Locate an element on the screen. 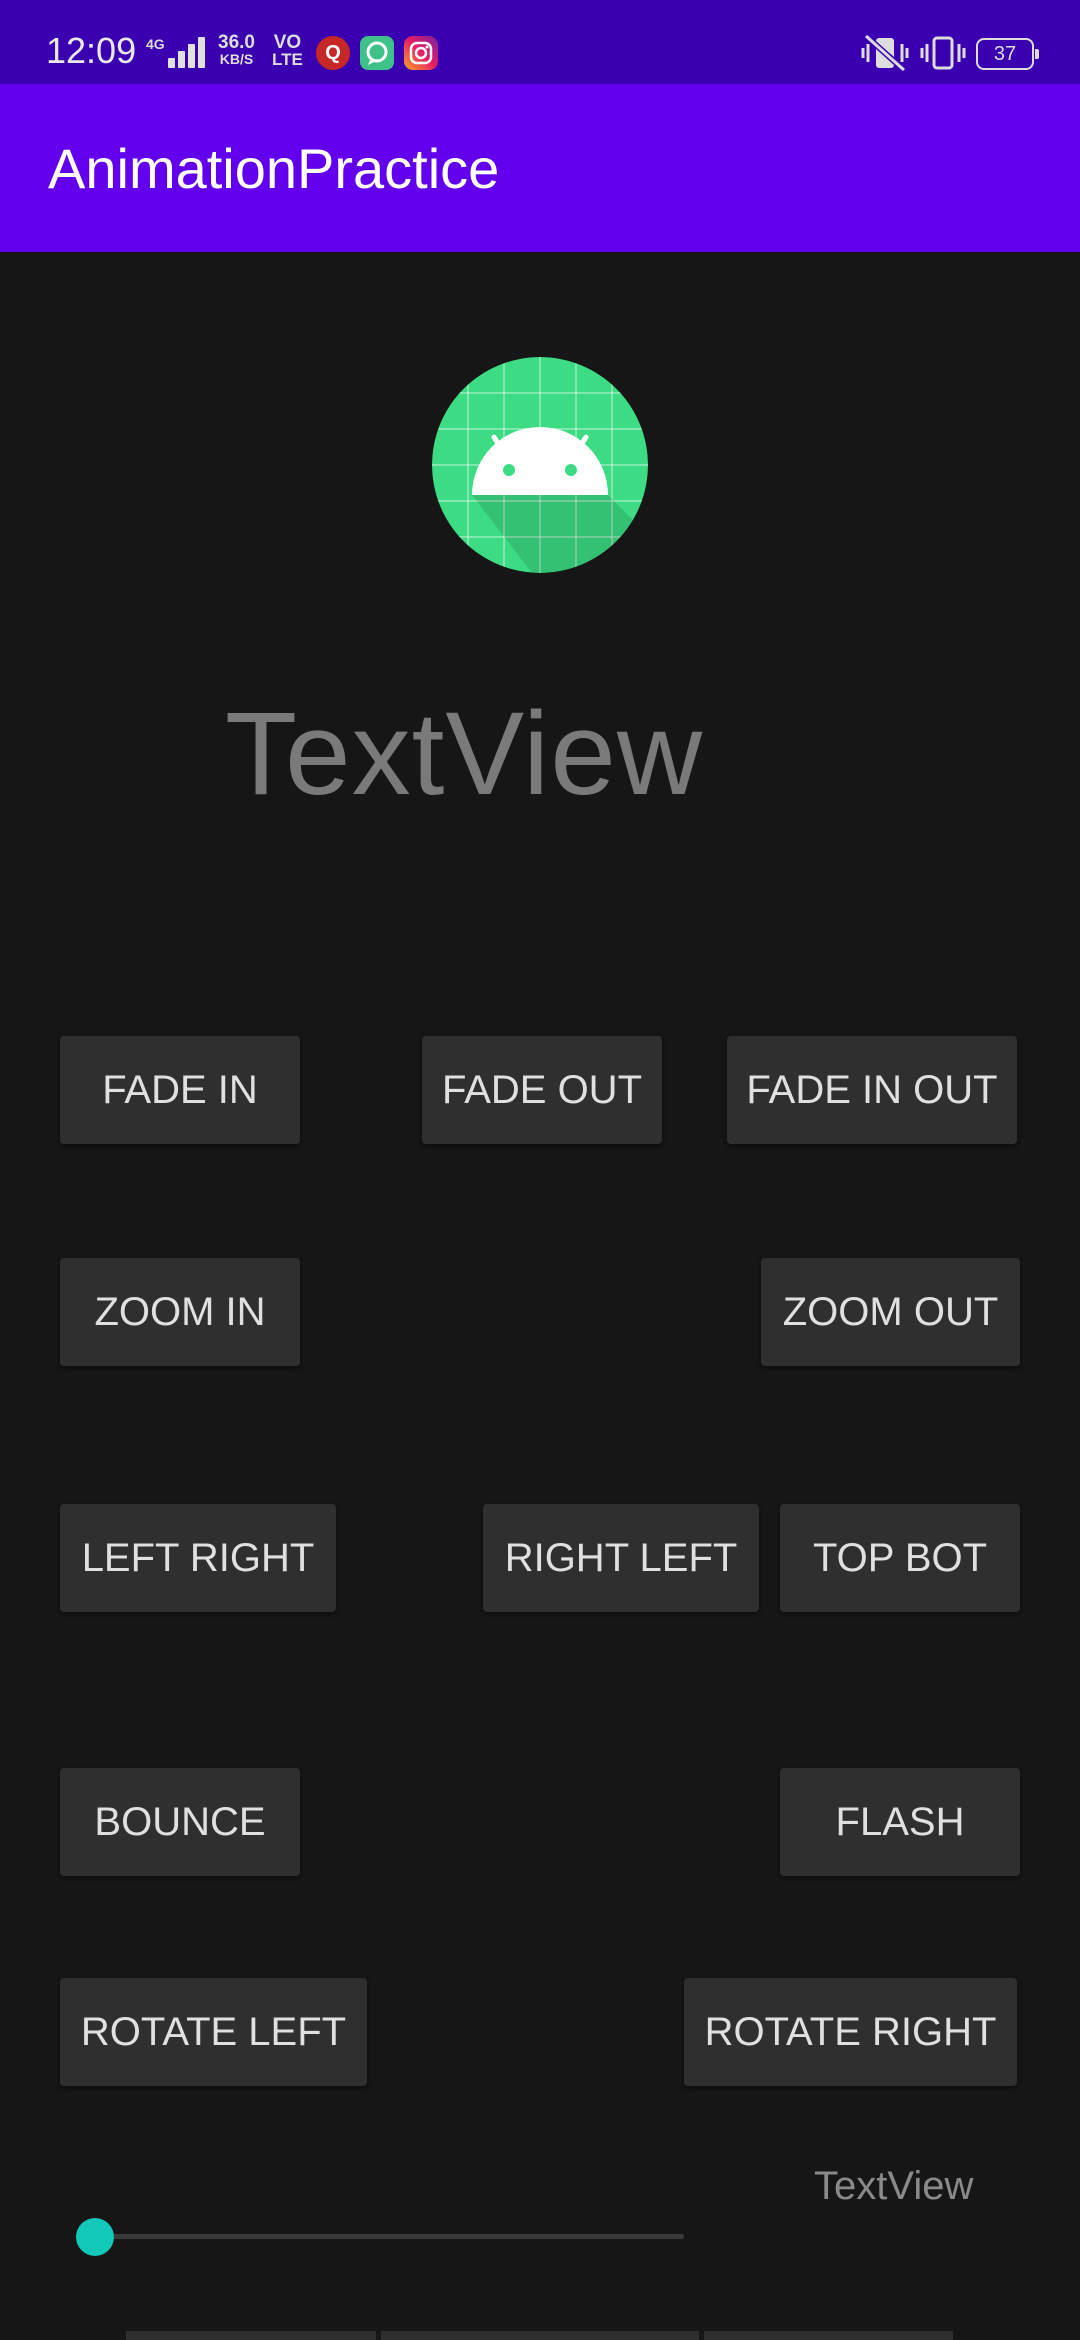 This screenshot has width=1080, height=2340. zoom-out-button: ZOOM OUT is located at coordinates (890, 1312).